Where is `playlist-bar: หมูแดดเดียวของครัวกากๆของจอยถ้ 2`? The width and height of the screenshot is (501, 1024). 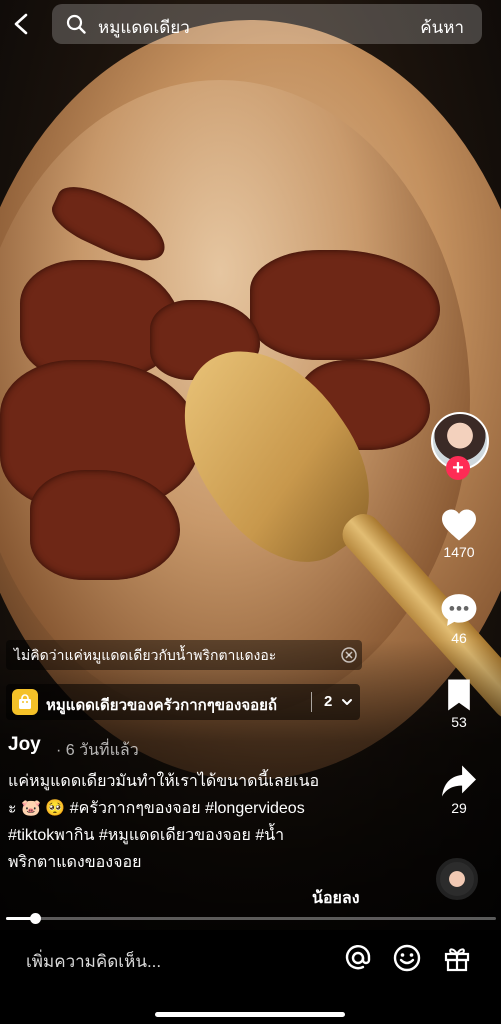
playlist-bar: หมูแดดเดียวของครัวกากๆของจอยถ้ 2 is located at coordinates (183, 702).